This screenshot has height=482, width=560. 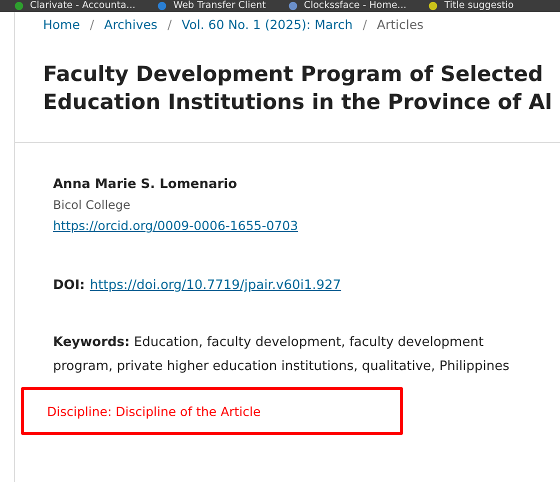 I want to click on bookmark: Web Transfer Client, so click(x=211, y=6).